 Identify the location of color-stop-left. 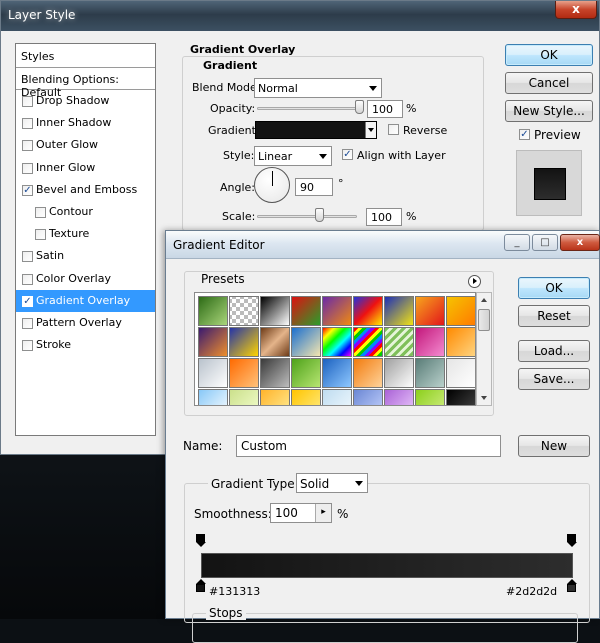
(200, 585).